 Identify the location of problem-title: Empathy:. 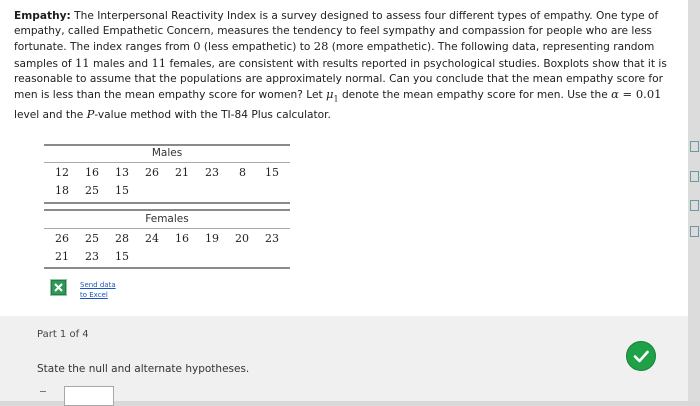
(42, 16).